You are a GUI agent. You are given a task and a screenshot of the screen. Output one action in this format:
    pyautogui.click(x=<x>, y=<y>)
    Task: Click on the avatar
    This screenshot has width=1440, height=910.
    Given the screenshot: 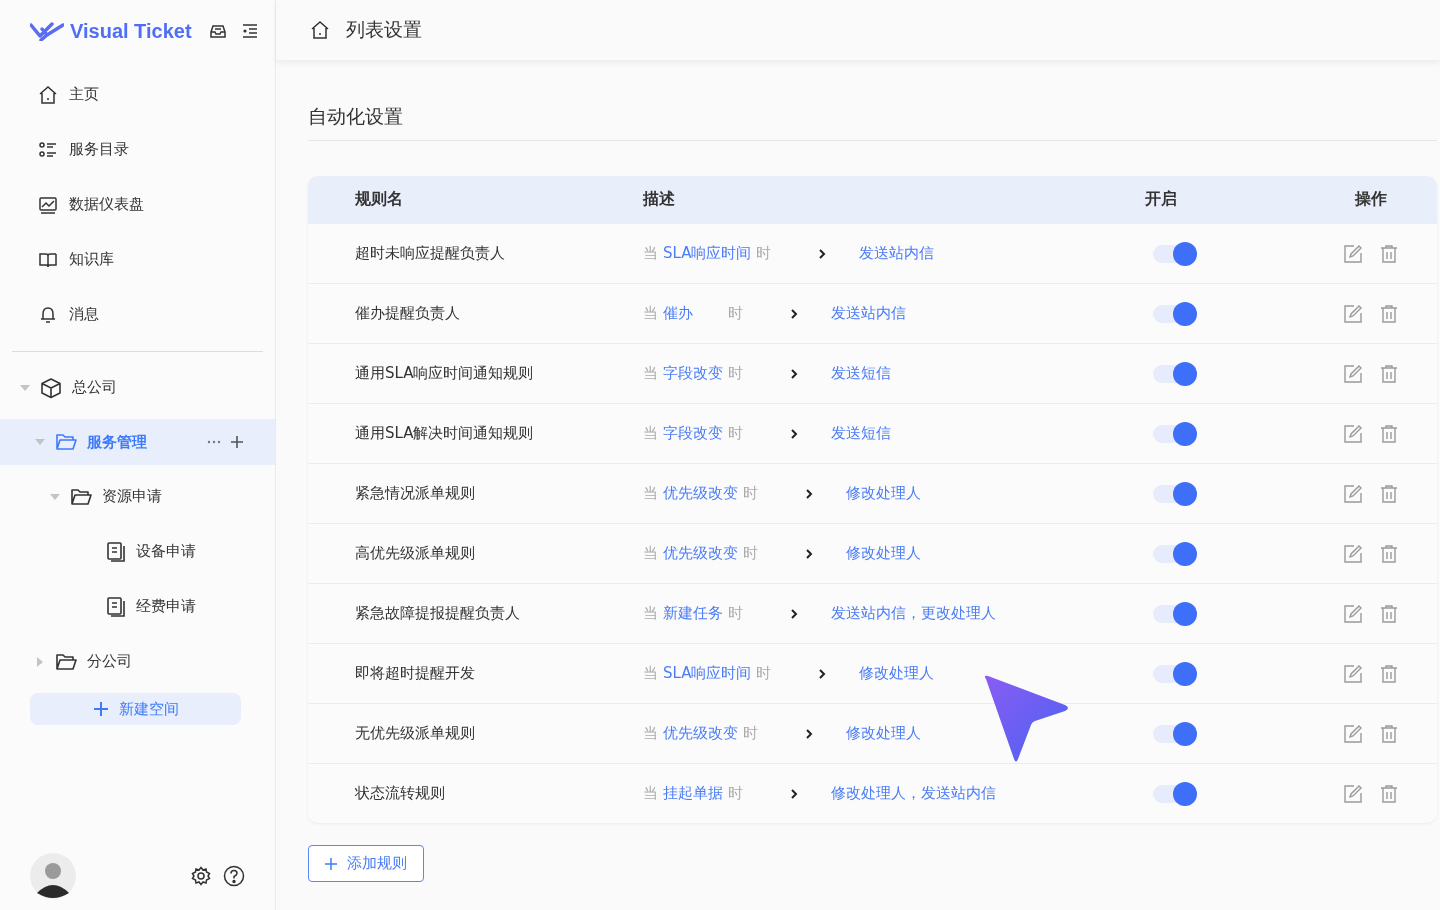 What is the action you would take?
    pyautogui.click(x=53, y=876)
    